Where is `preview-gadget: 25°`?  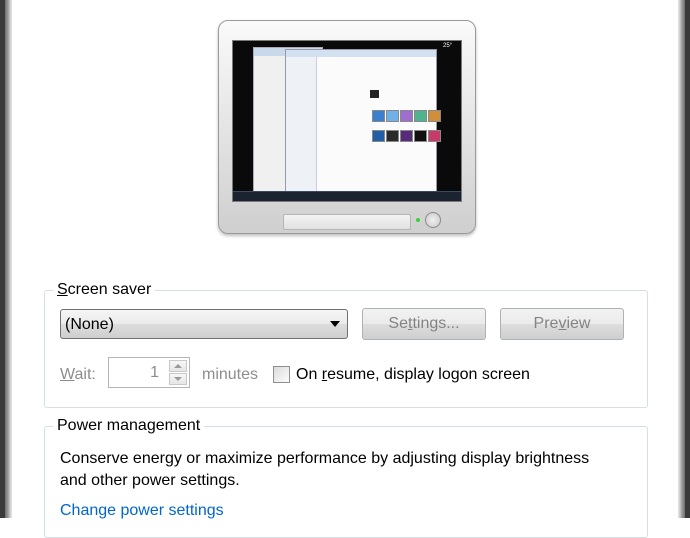
preview-gadget: 25° is located at coordinates (448, 46).